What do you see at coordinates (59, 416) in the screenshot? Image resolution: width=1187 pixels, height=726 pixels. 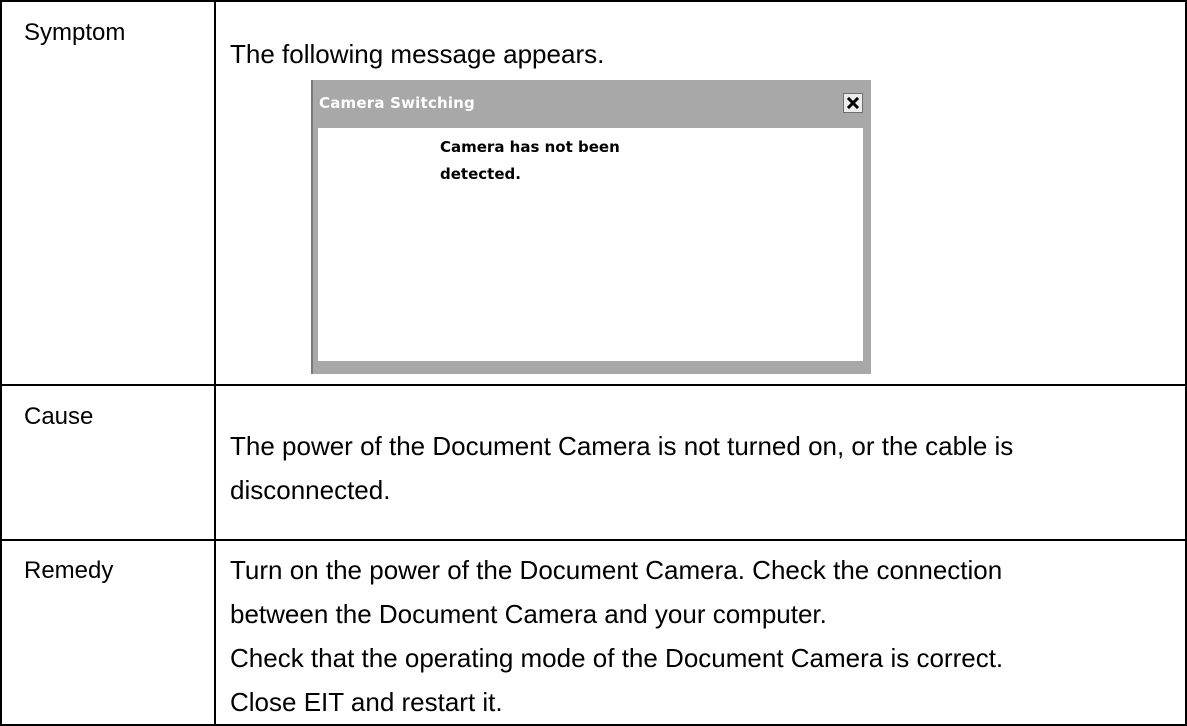 I see `cause-label: Cause` at bounding box center [59, 416].